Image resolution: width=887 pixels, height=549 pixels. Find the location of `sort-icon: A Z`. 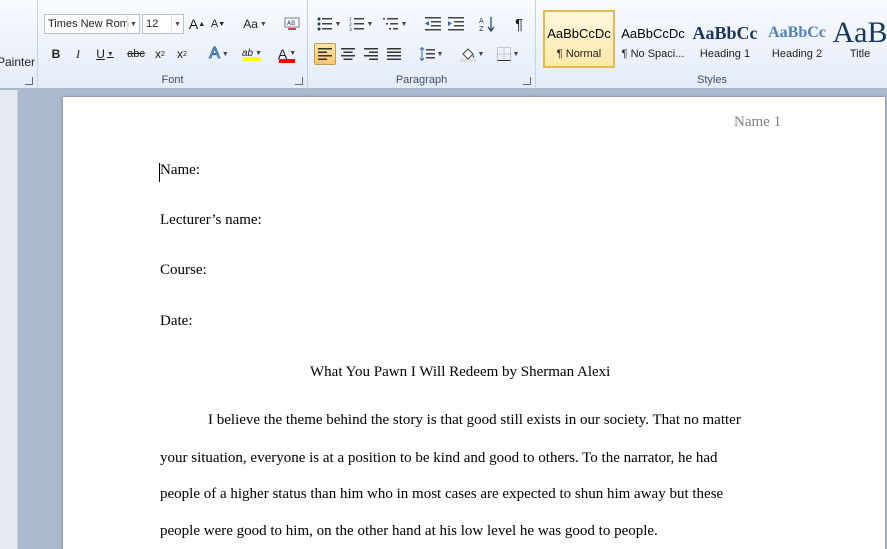

sort-icon: A Z is located at coordinates (487, 24).